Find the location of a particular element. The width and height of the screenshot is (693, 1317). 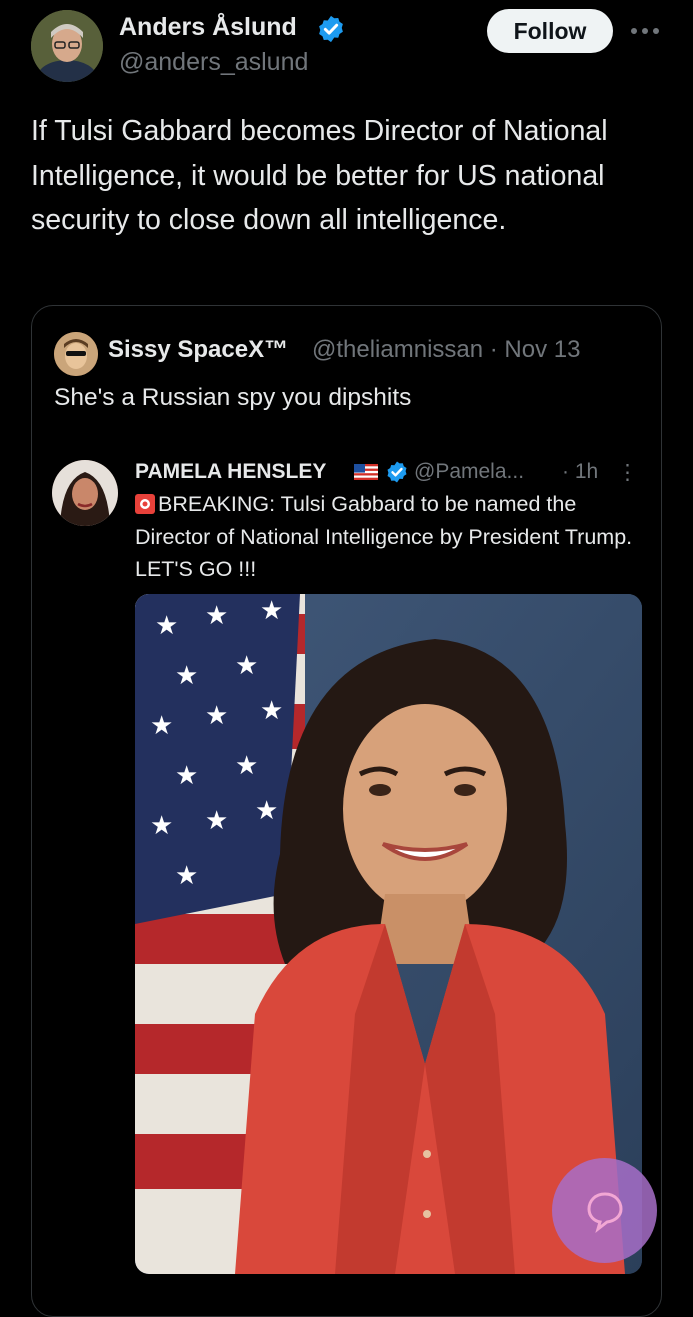

nested-author-avatar is located at coordinates (85, 493).